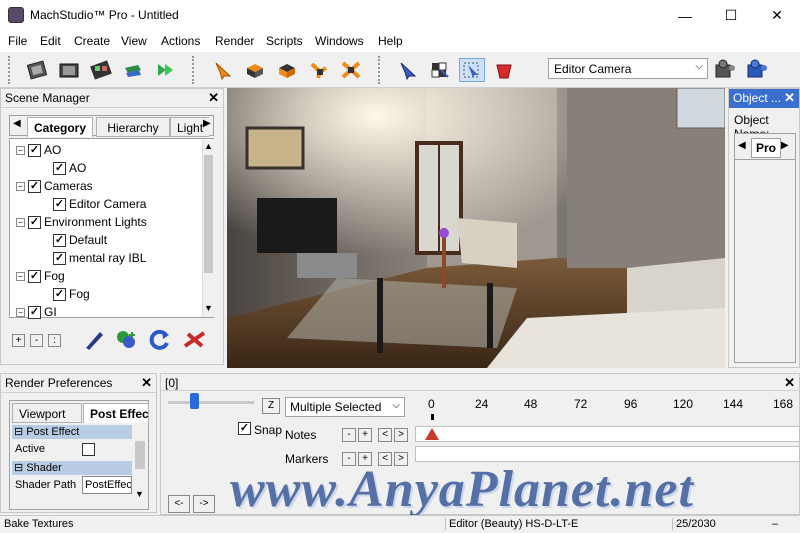 The image size is (800, 533). I want to click on menu-windows: Windows, so click(339, 41).